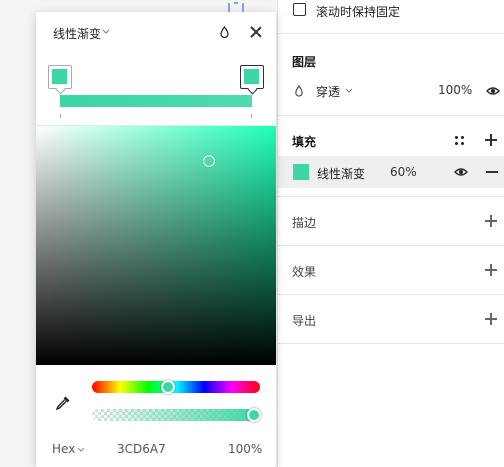  What do you see at coordinates (491, 319) in the screenshot?
I see `add-export-icon` at bounding box center [491, 319].